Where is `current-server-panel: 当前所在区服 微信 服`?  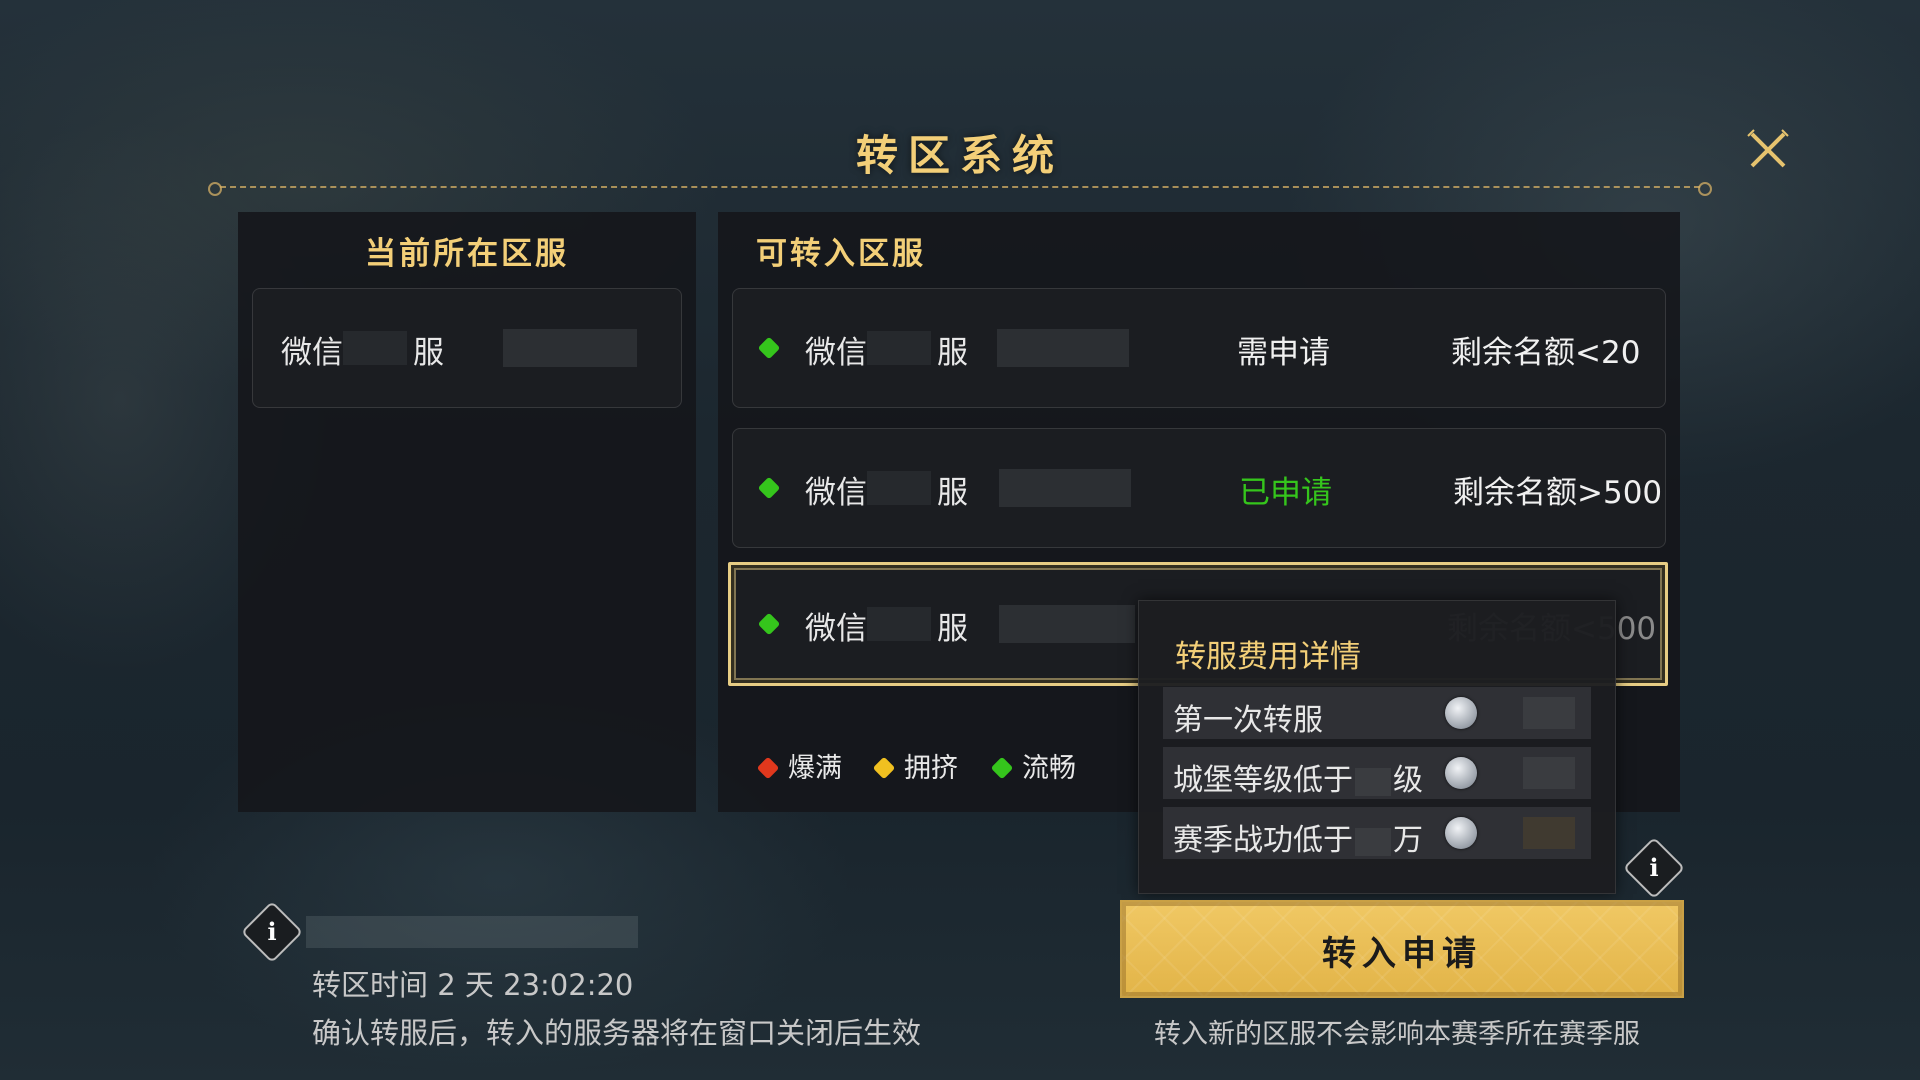 current-server-panel: 当前所在区服 微信 服 is located at coordinates (467, 512).